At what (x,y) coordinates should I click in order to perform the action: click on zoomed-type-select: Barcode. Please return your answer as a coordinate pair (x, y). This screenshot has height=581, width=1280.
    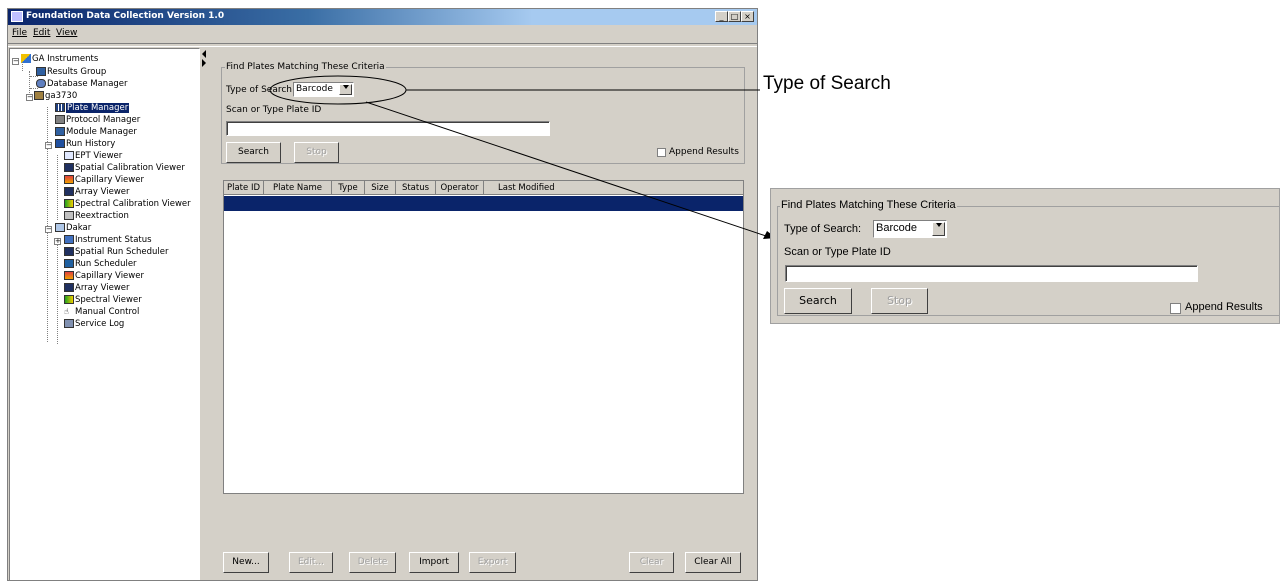
    Looking at the image, I should click on (910, 229).